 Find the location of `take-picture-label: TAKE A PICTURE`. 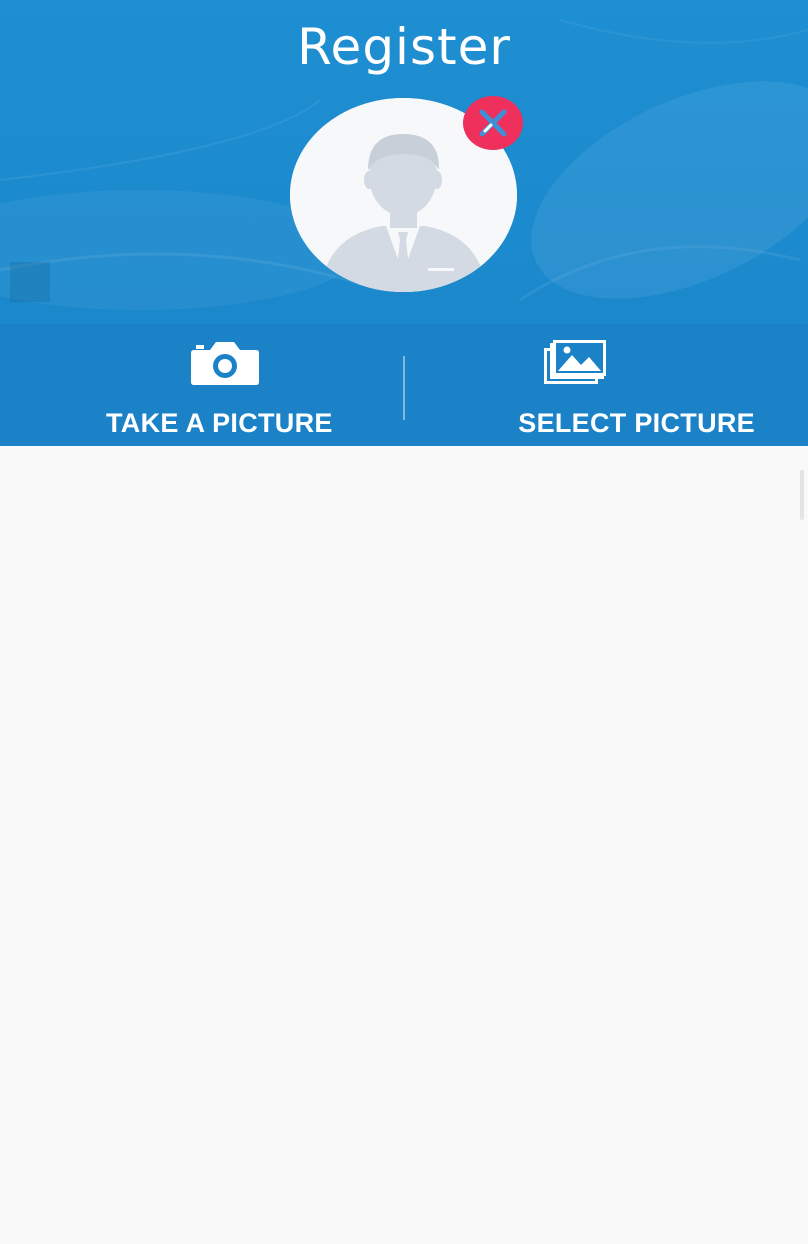

take-picture-label: TAKE A PICTURE is located at coordinates (219, 423).